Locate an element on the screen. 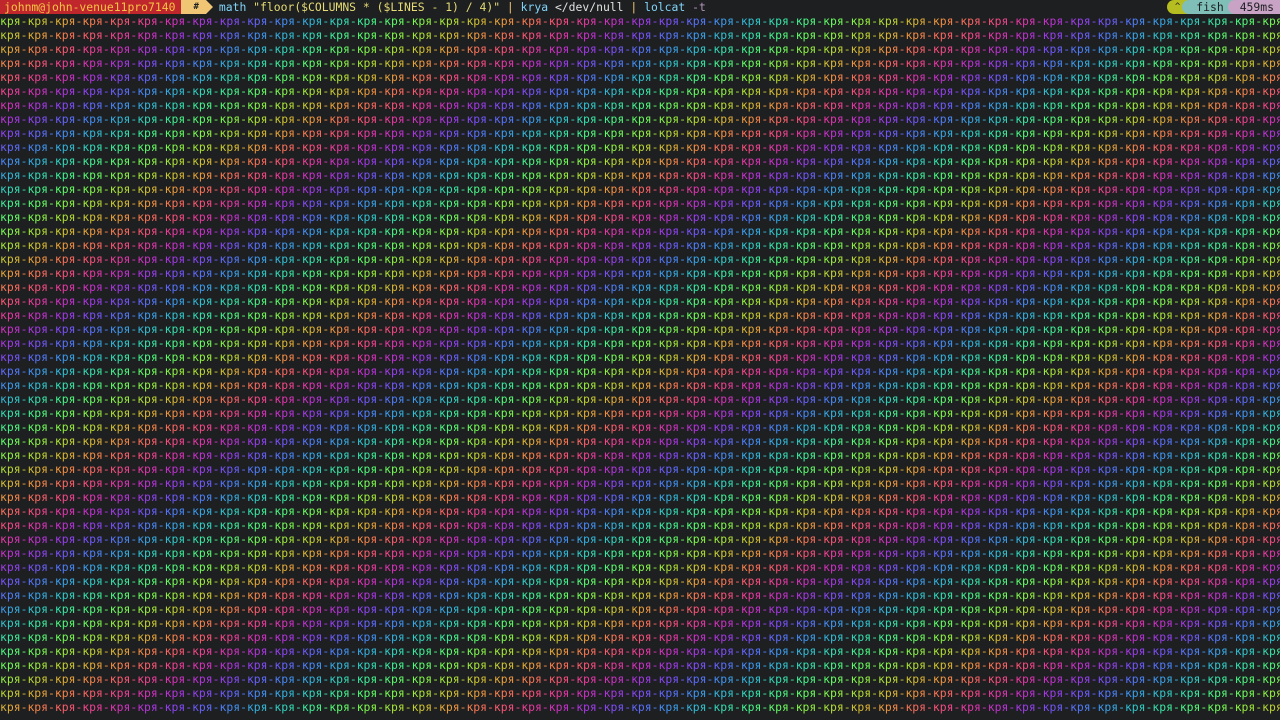  shell-name-badge: fish is located at coordinates (1208, 7).